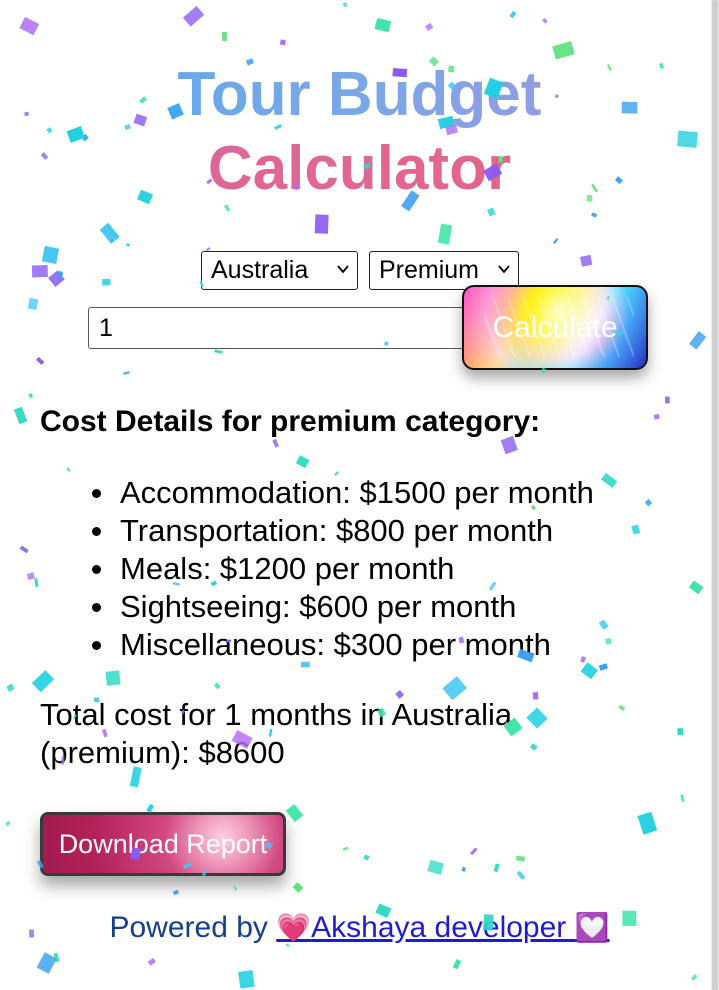  Describe the element at coordinates (317, 493) in the screenshot. I see `list-item: Accommodation: $1500 per month` at that location.